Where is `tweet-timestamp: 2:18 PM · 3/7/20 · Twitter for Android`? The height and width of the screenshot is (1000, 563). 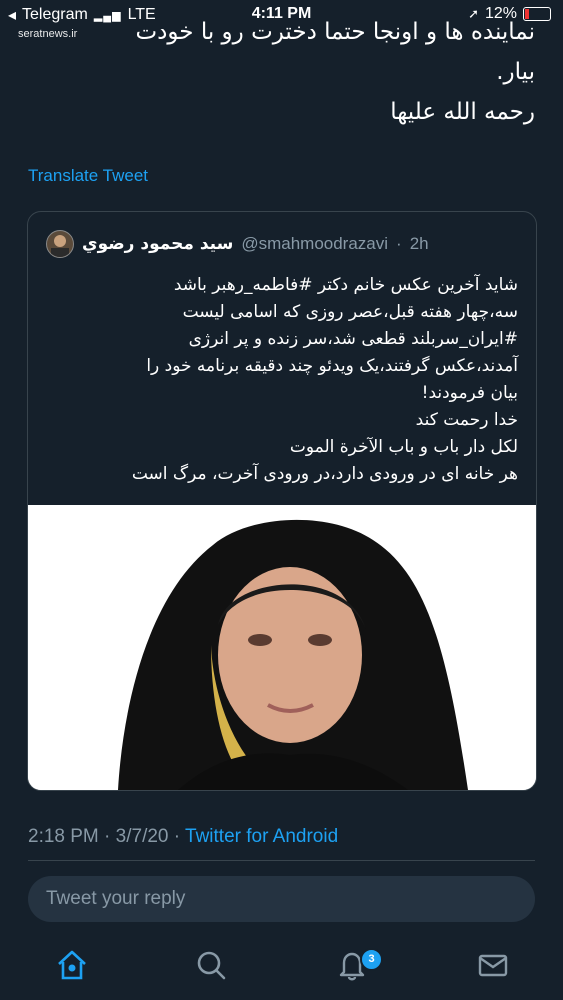 tweet-timestamp: 2:18 PM · 3/7/20 · Twitter for Android is located at coordinates (183, 837).